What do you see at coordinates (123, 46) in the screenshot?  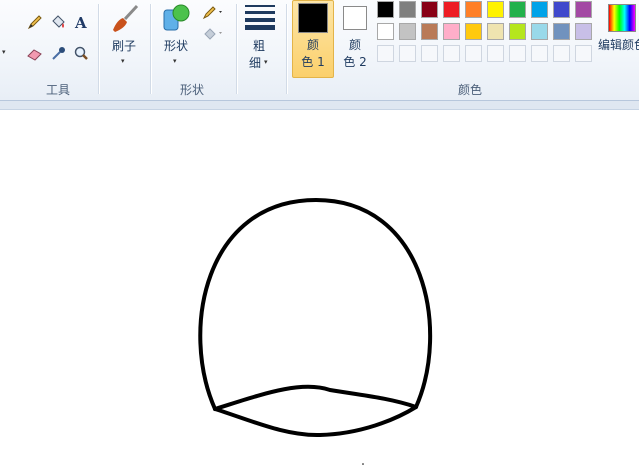 I see `brushes-label: 刷子` at bounding box center [123, 46].